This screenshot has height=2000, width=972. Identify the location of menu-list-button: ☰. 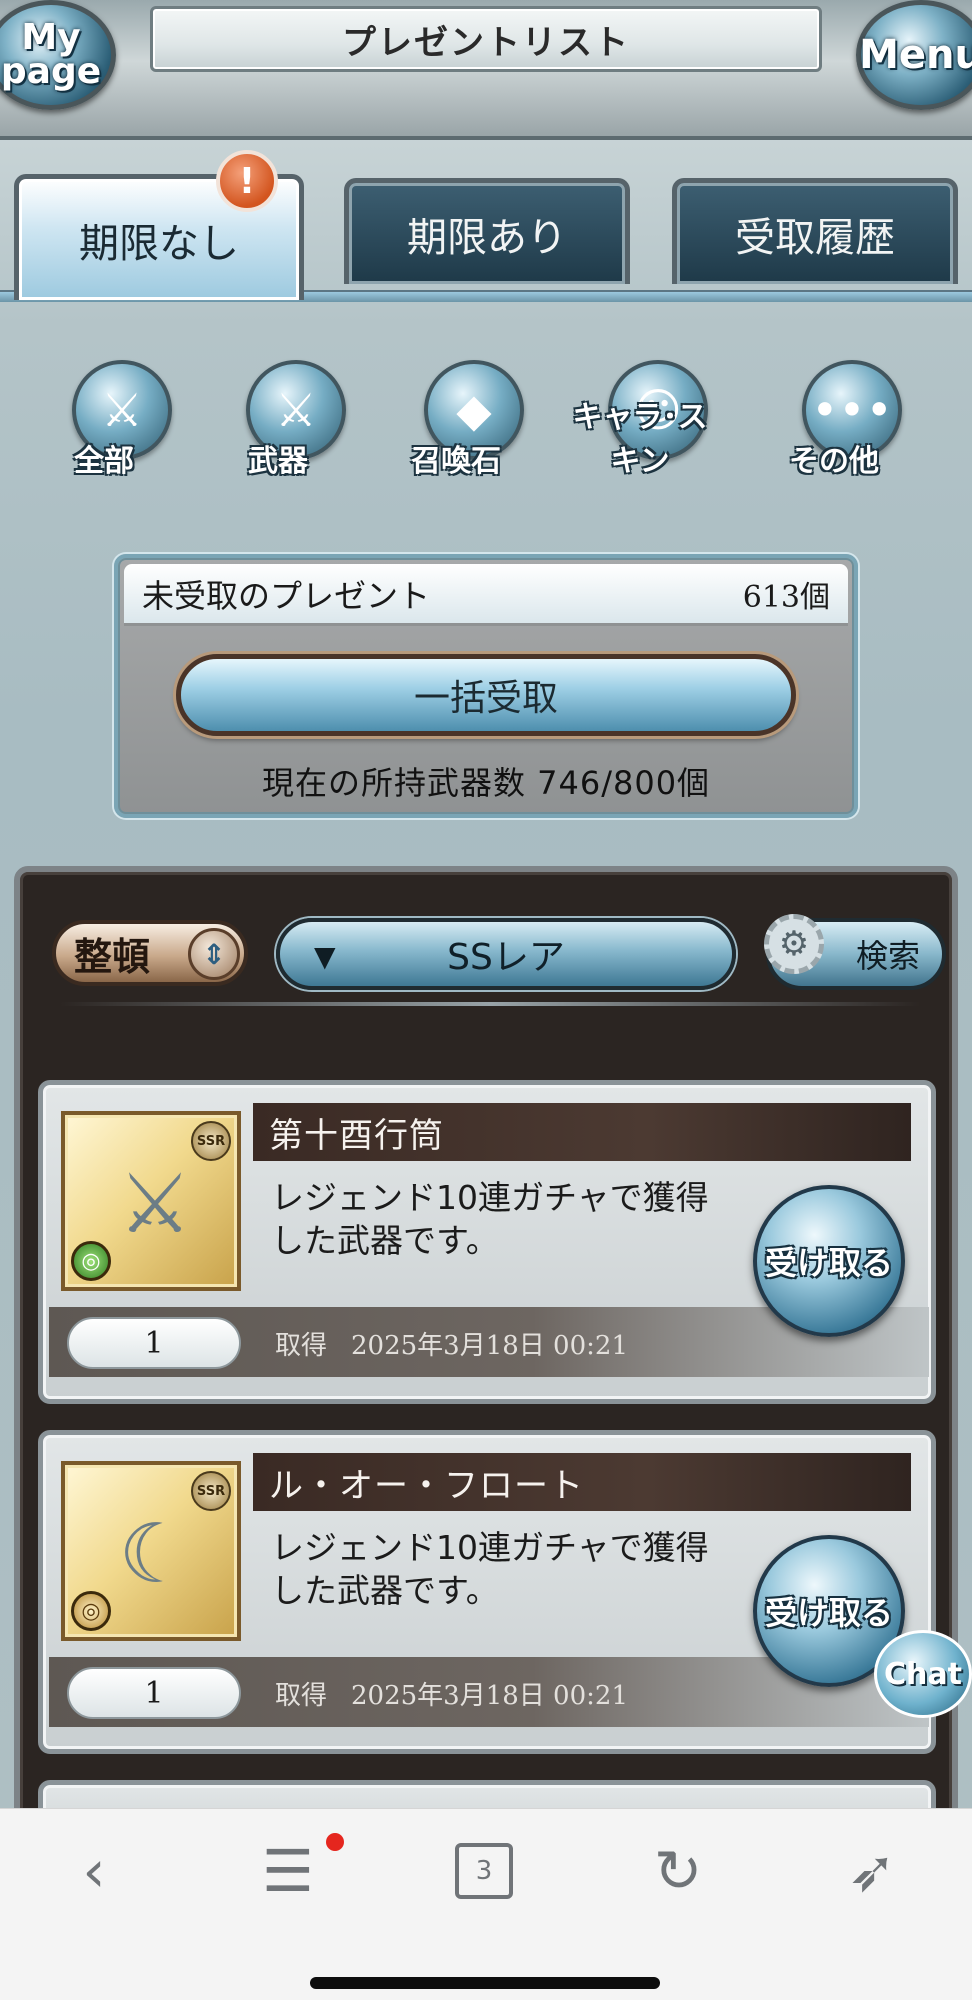
(288, 1871).